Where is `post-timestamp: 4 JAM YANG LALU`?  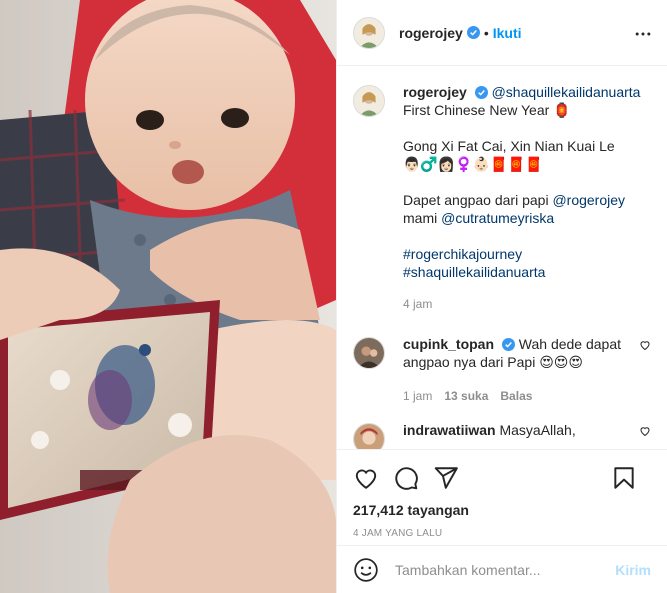 post-timestamp: 4 JAM YANG LALU is located at coordinates (502, 533).